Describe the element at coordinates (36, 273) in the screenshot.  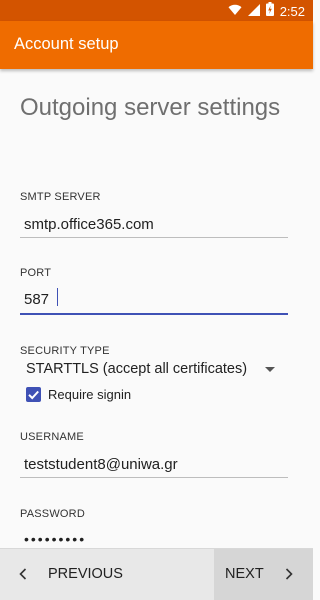
I see `port-label: PORT` at that location.